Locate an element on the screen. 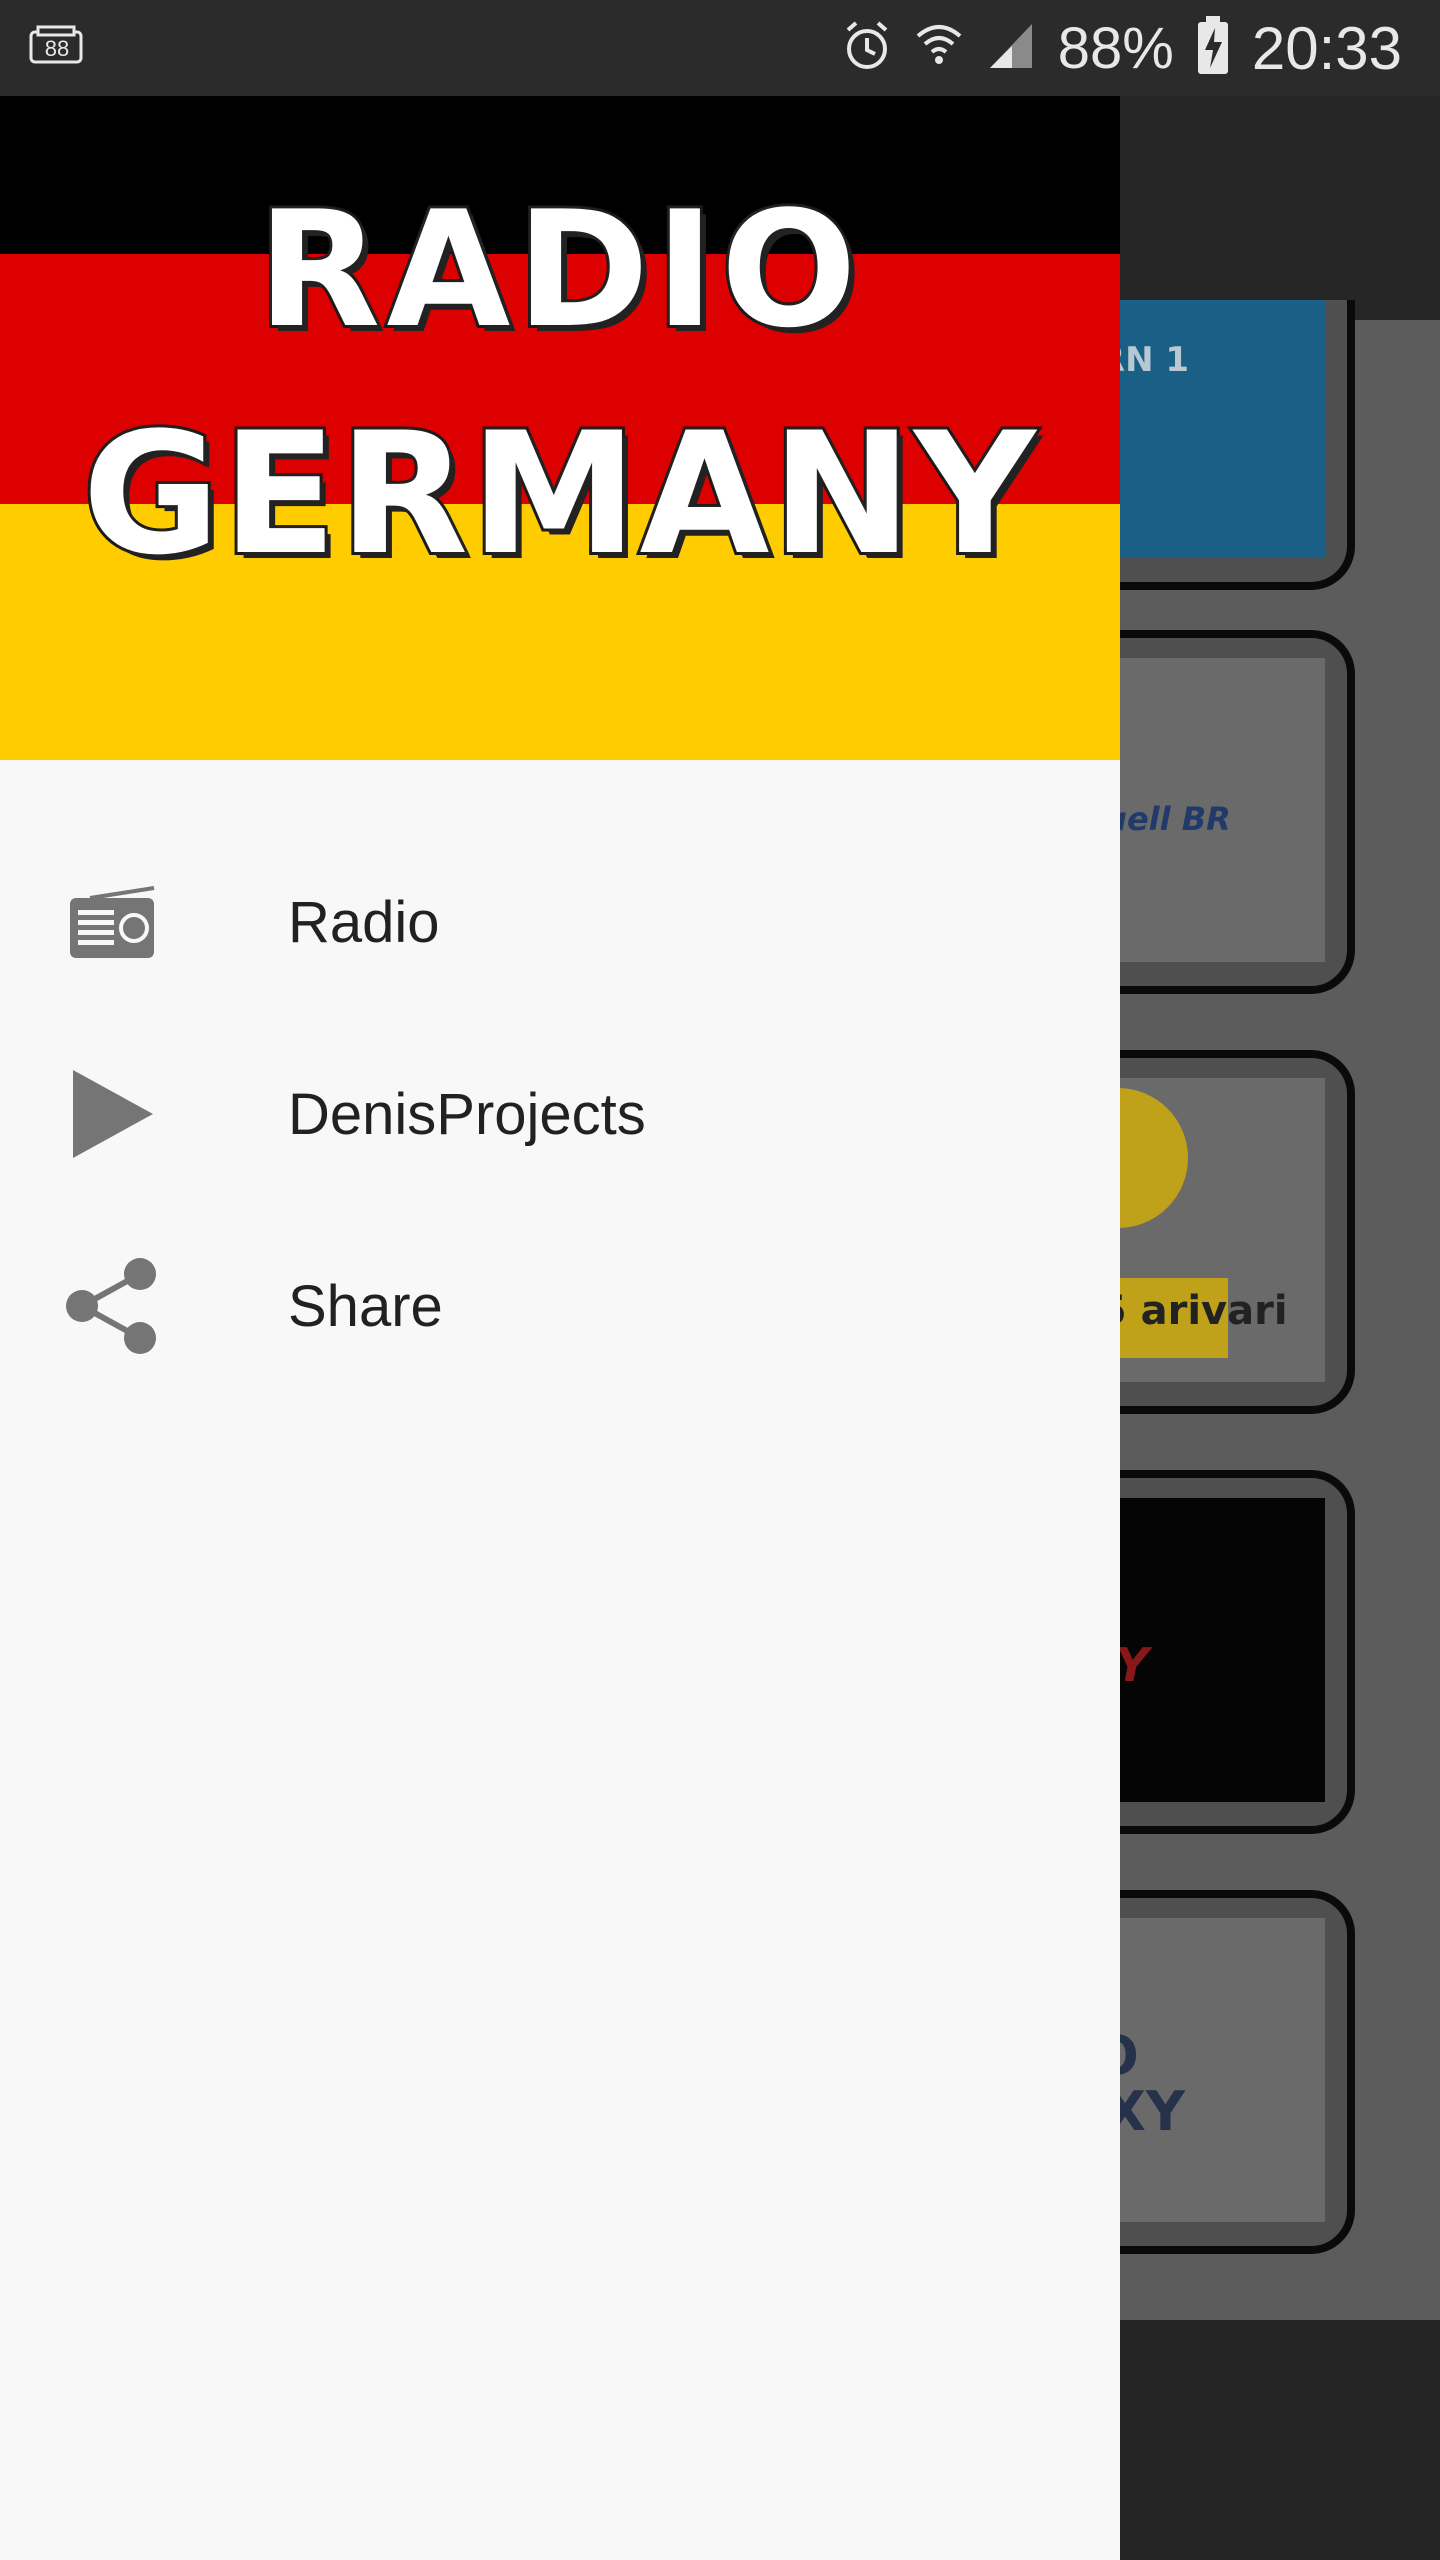  logo-title-line2: GERMANY is located at coordinates (558, 494).